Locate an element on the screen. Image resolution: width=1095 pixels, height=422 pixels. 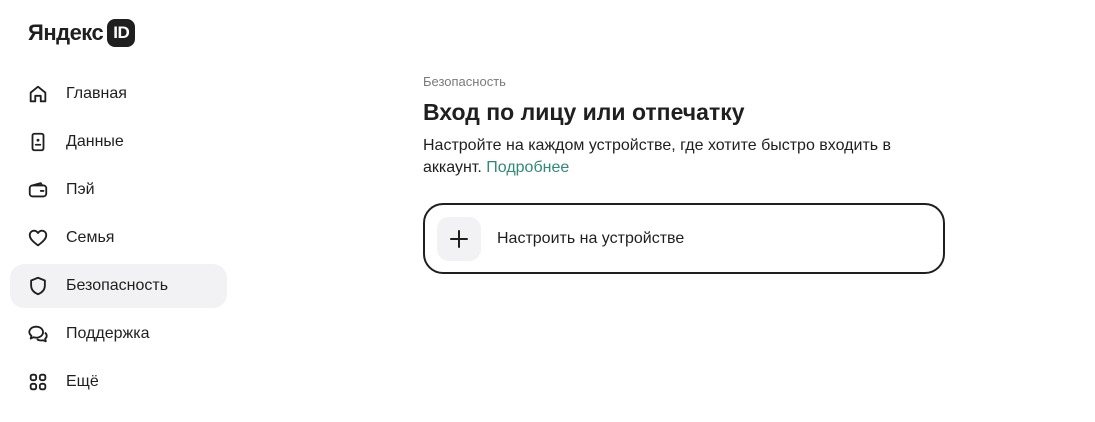
sidebar-item-security: Безопасность is located at coordinates (118, 286).